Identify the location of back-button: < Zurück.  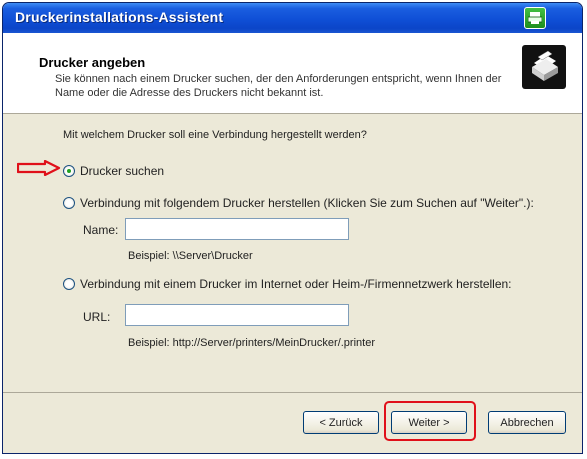
(341, 422).